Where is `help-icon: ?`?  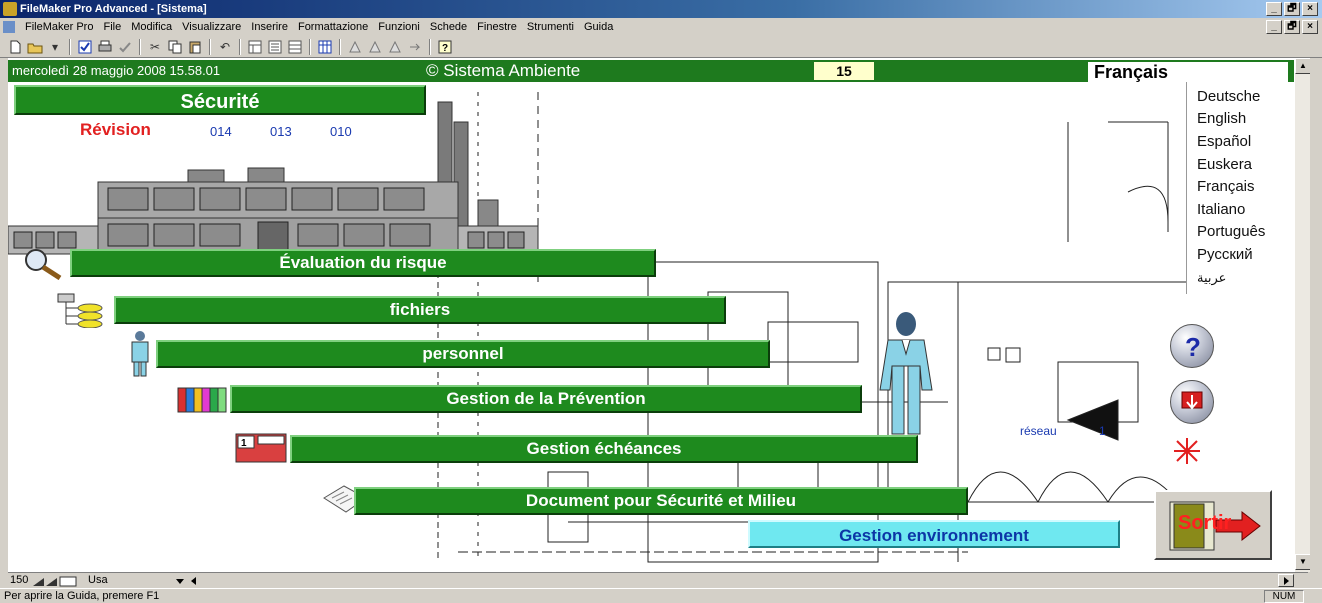
help-icon: ? is located at coordinates (445, 47).